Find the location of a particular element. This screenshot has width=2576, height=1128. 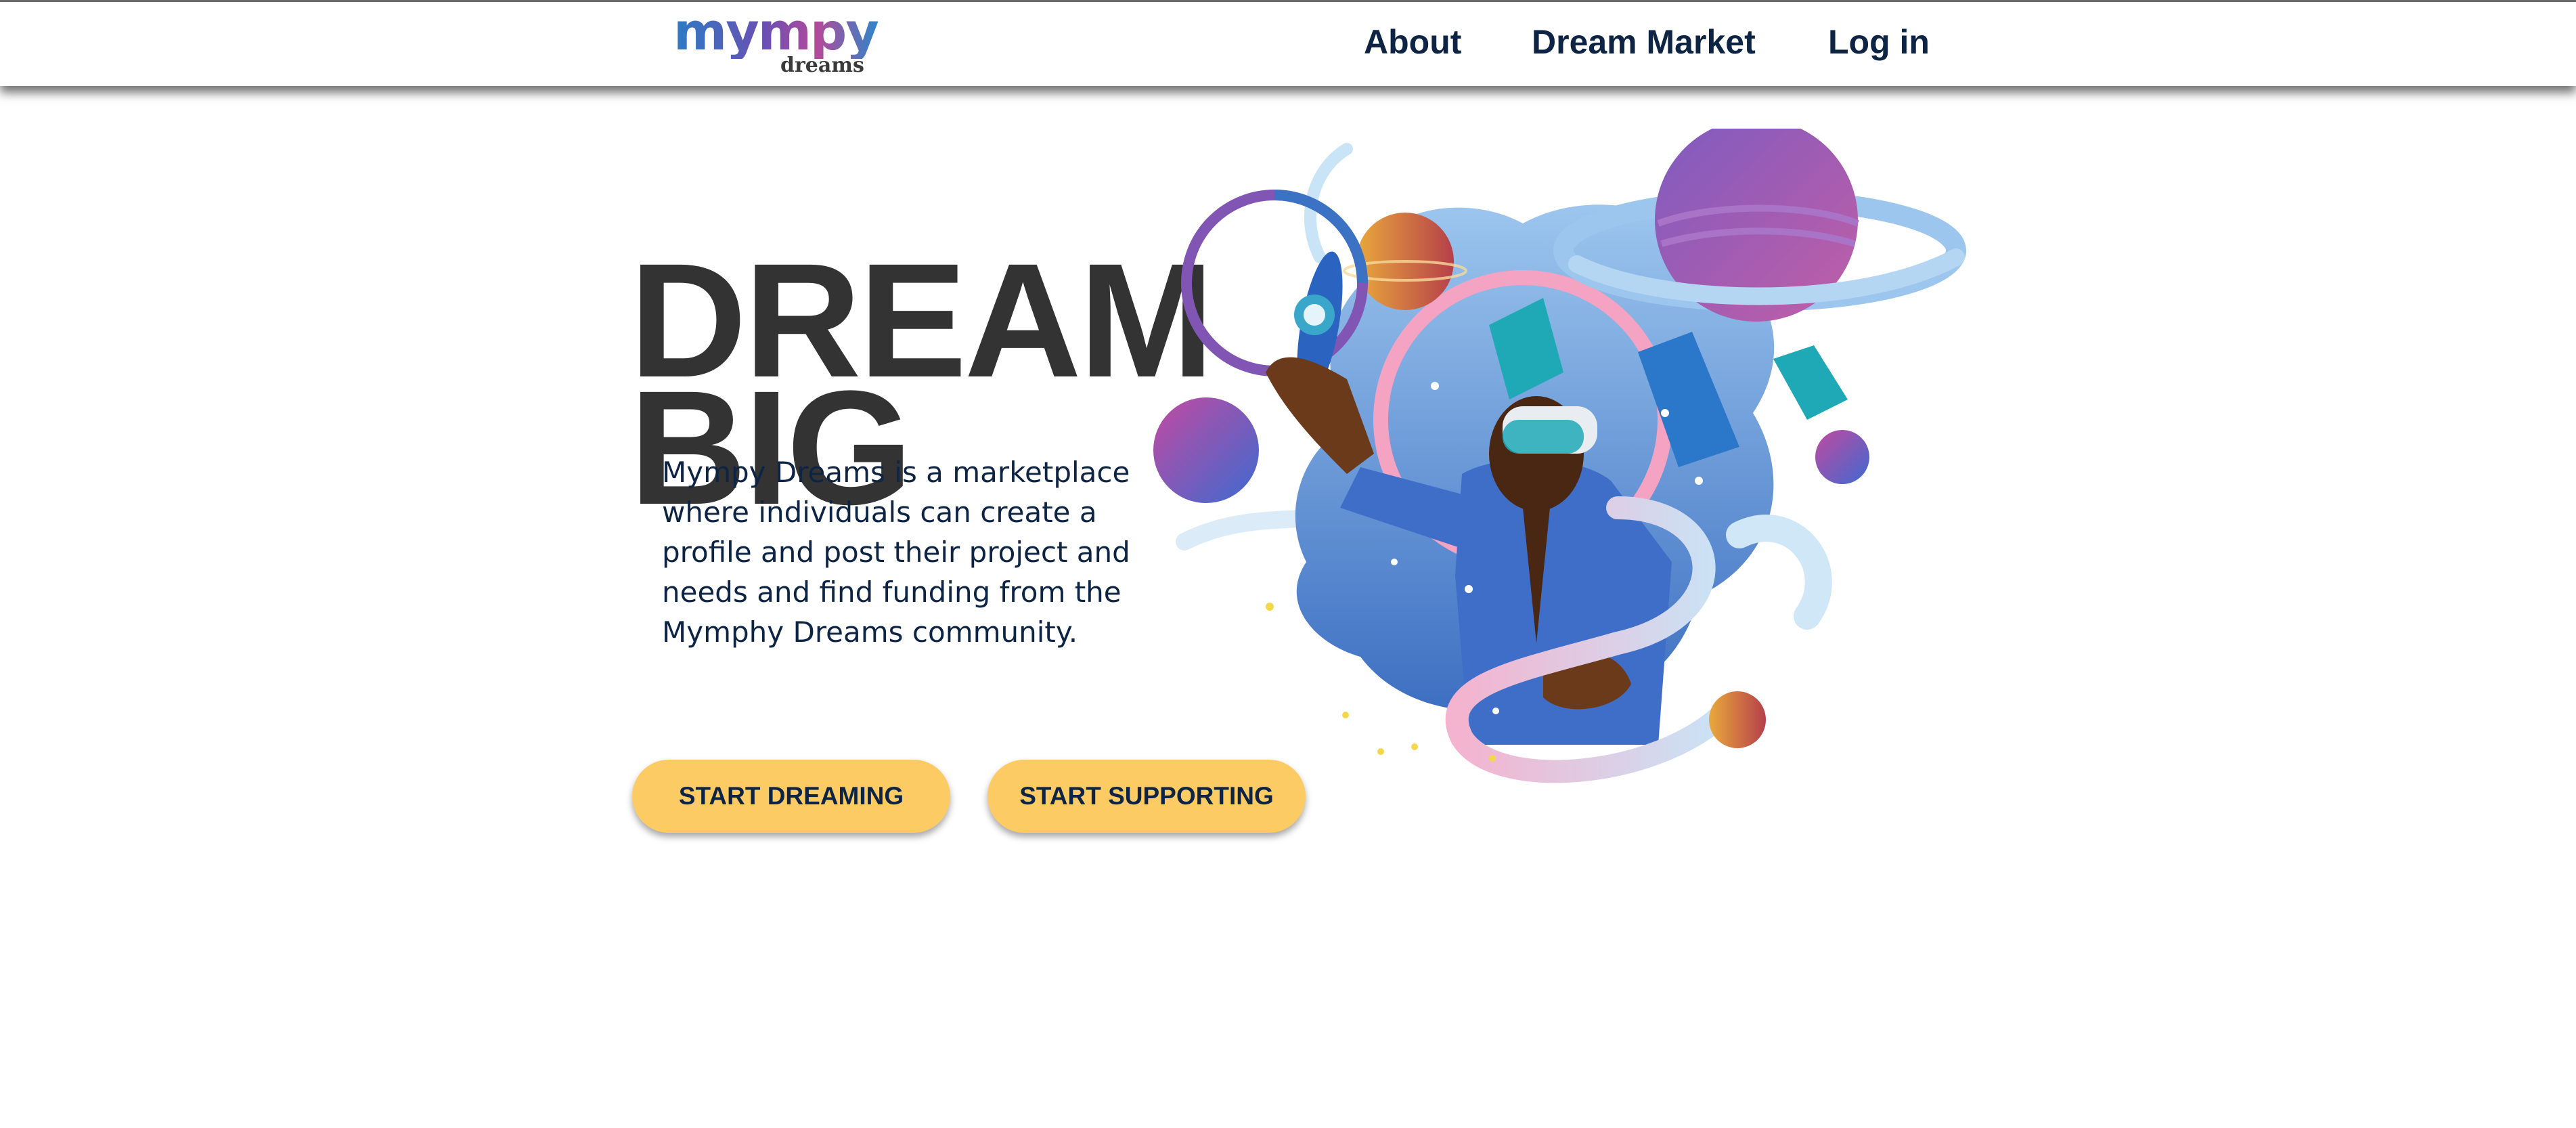

mympy-dreams-logo: mympy dreams is located at coordinates (776, 42).